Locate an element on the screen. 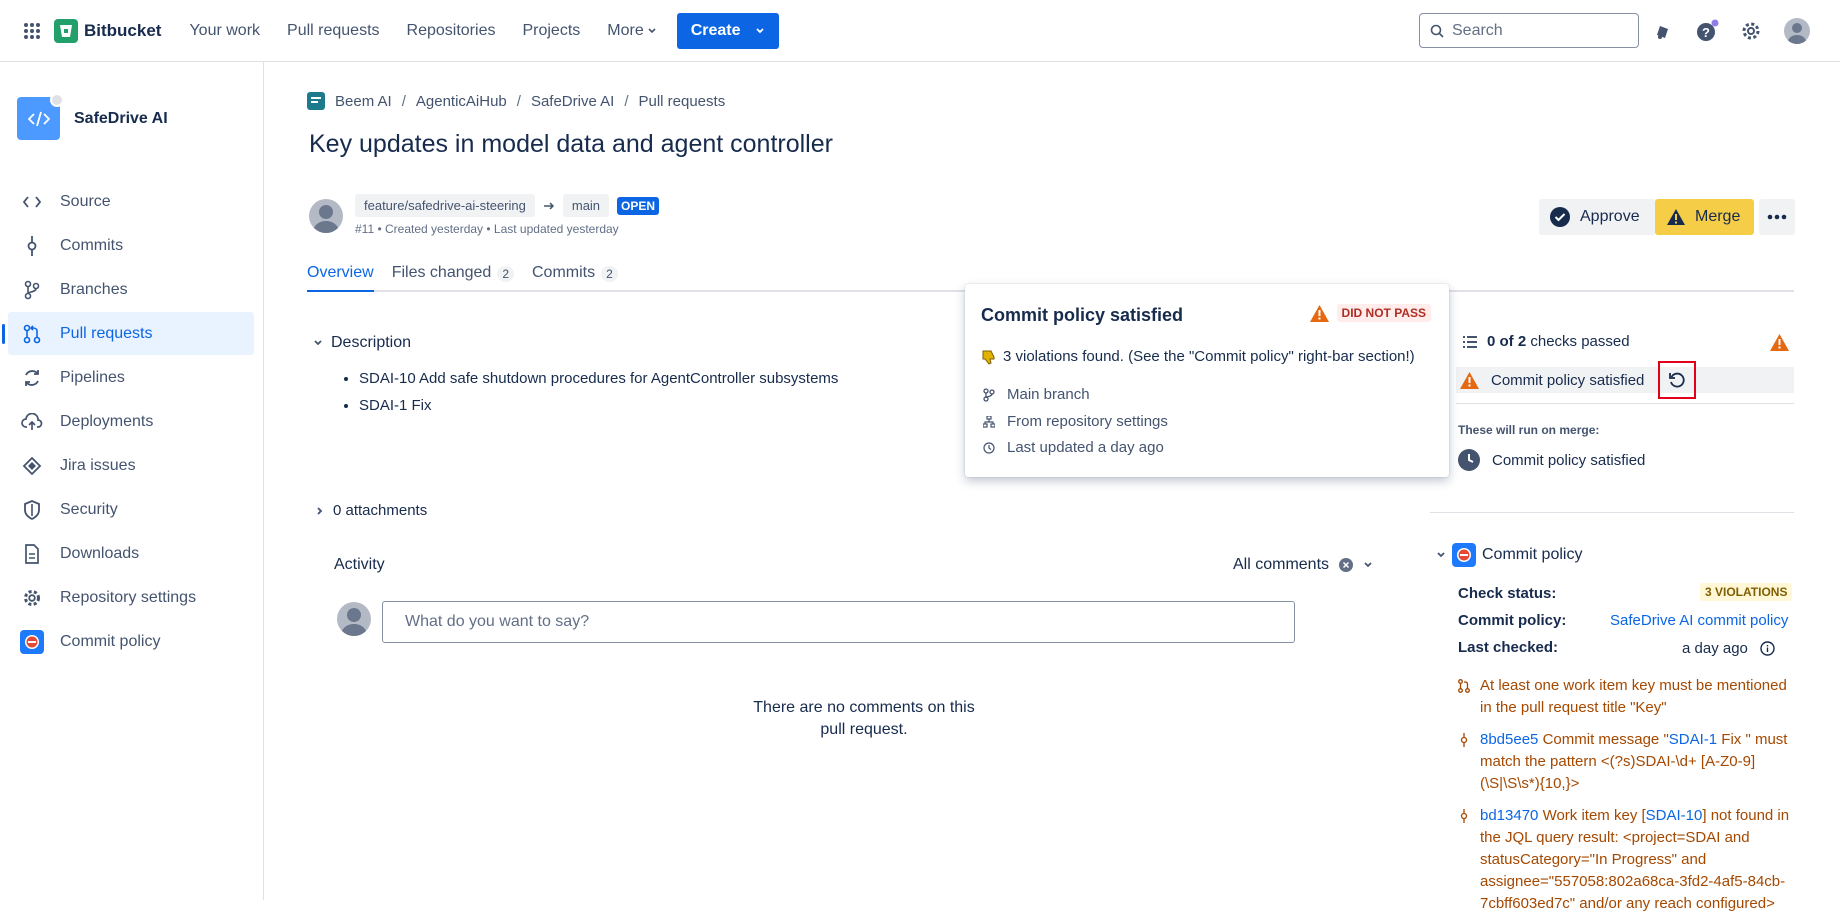  comment-input: What do you want to say? is located at coordinates (838, 622).